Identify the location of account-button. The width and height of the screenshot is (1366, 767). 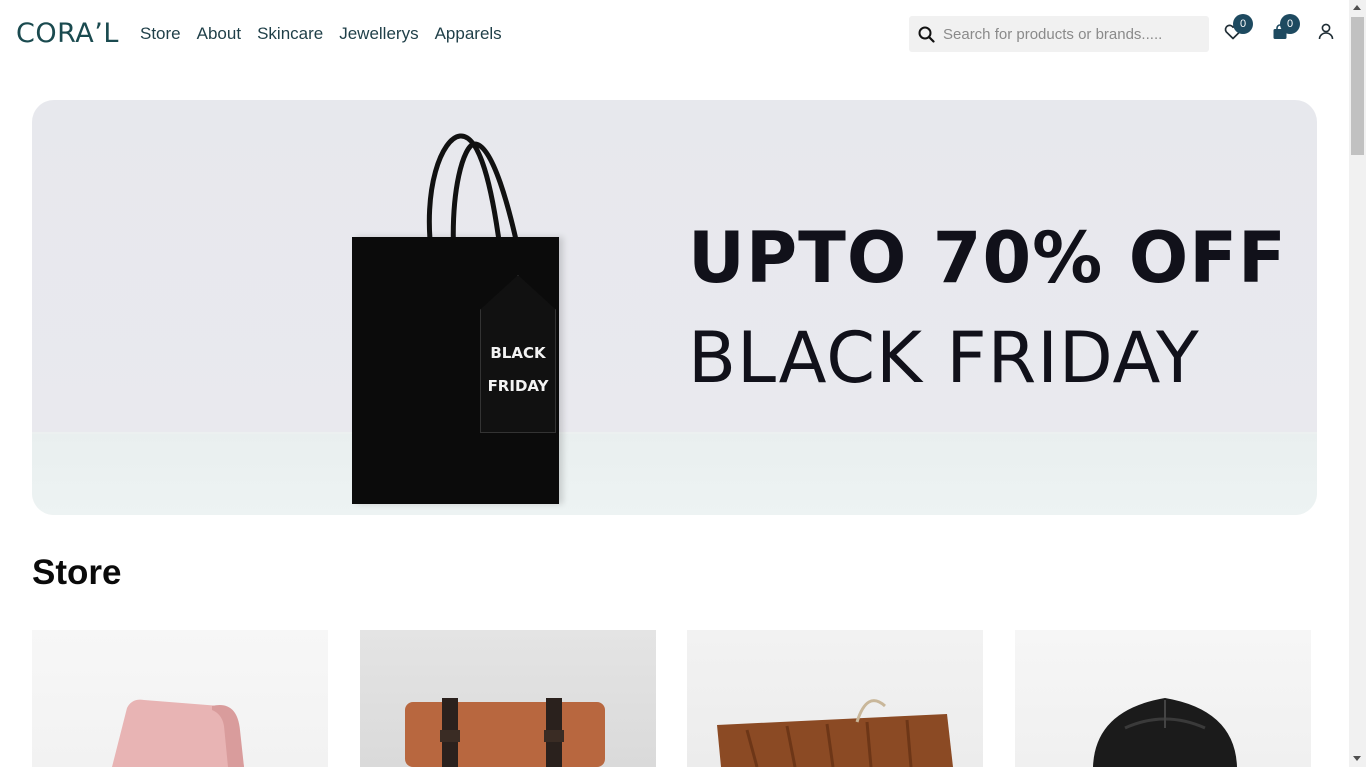
(1326, 34).